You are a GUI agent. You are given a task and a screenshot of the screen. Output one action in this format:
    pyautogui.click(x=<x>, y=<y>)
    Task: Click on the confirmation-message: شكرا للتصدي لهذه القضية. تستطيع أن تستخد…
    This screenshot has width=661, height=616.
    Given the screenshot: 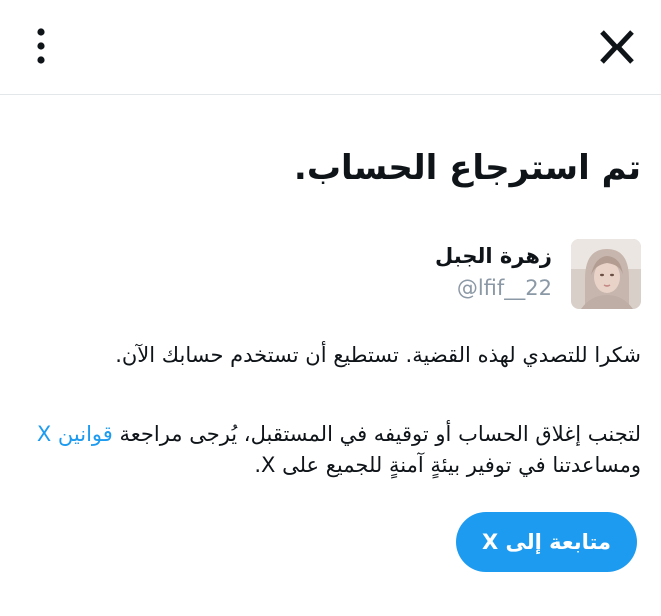 What is the action you would take?
    pyautogui.click(x=378, y=355)
    